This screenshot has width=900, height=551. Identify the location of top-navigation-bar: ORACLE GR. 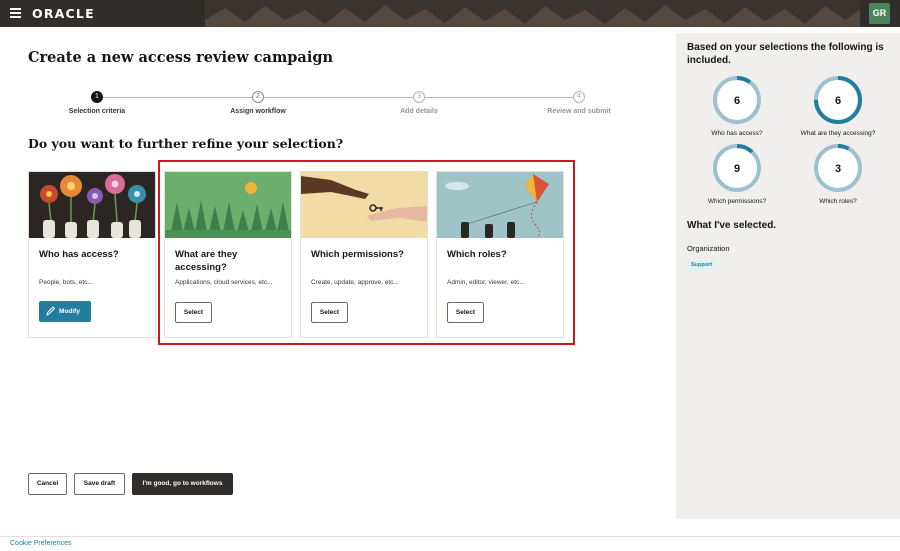
(450, 13).